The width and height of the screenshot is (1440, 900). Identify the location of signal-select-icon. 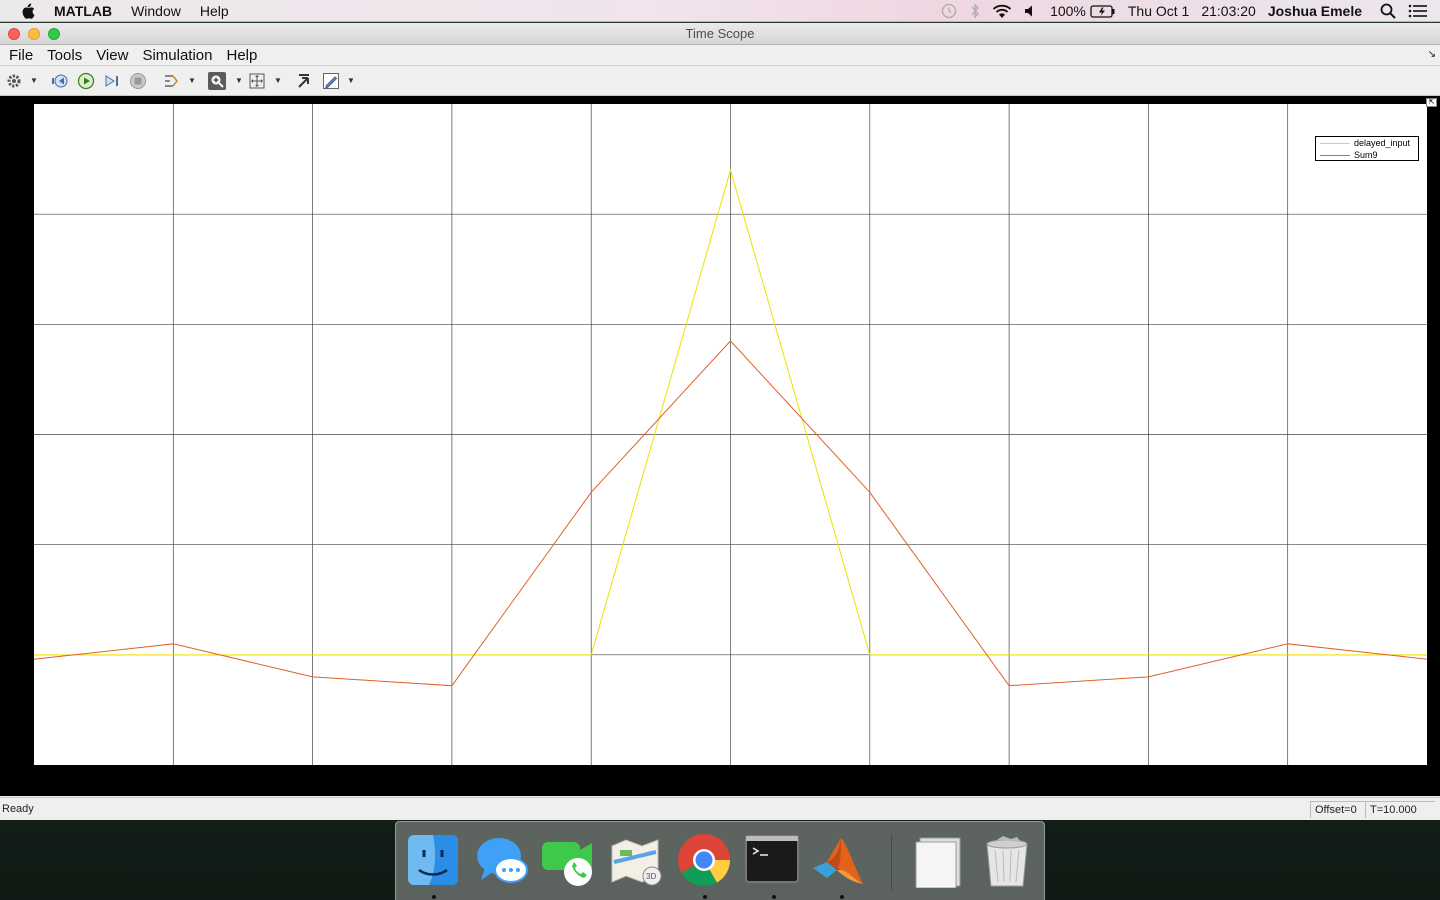
(172, 81).